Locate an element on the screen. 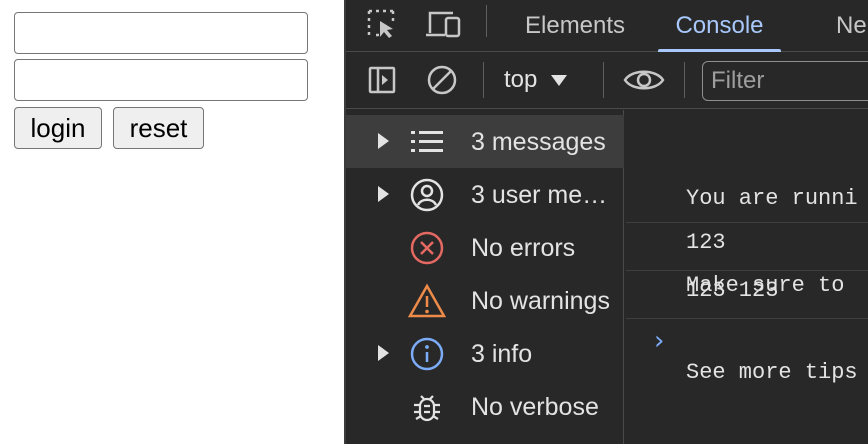  inspect-element-icon is located at coordinates (382, 24).